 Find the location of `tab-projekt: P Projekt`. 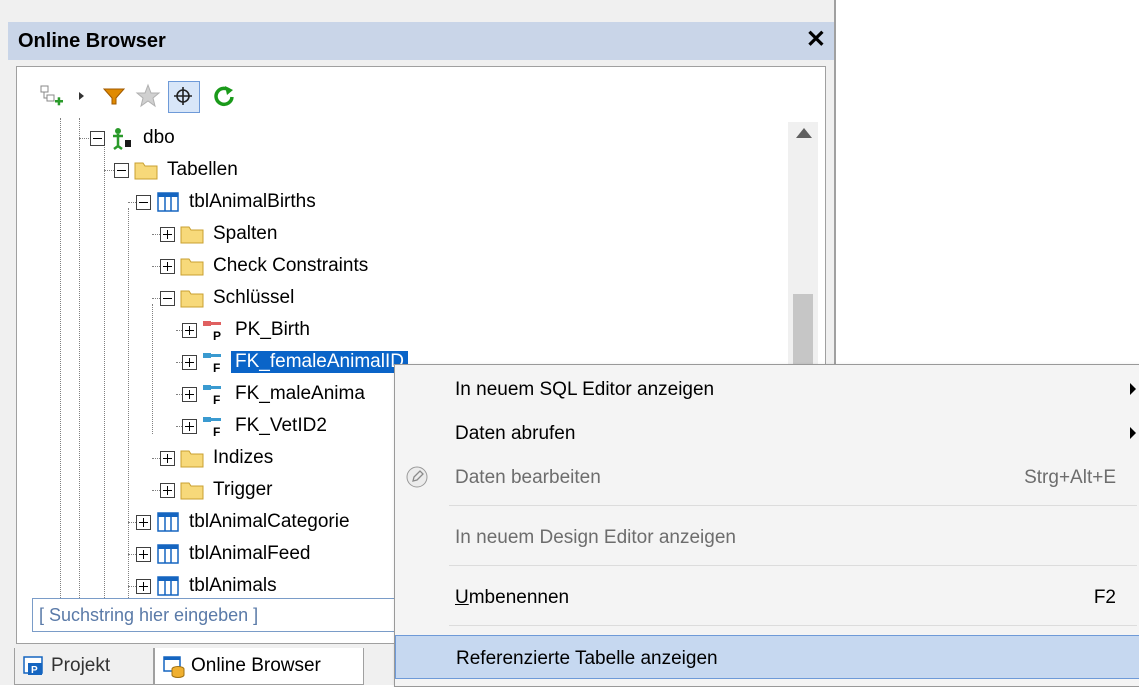

tab-projekt: P Projekt is located at coordinates (84, 666).